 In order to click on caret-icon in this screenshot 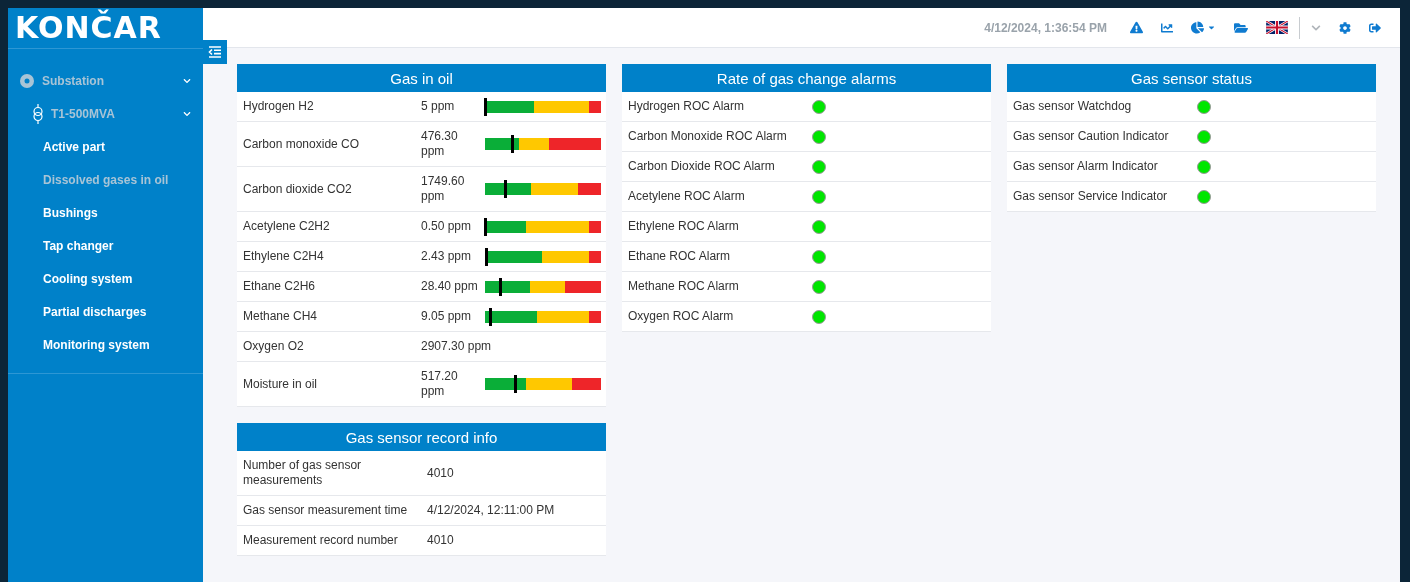, I will do `click(1211, 27)`.